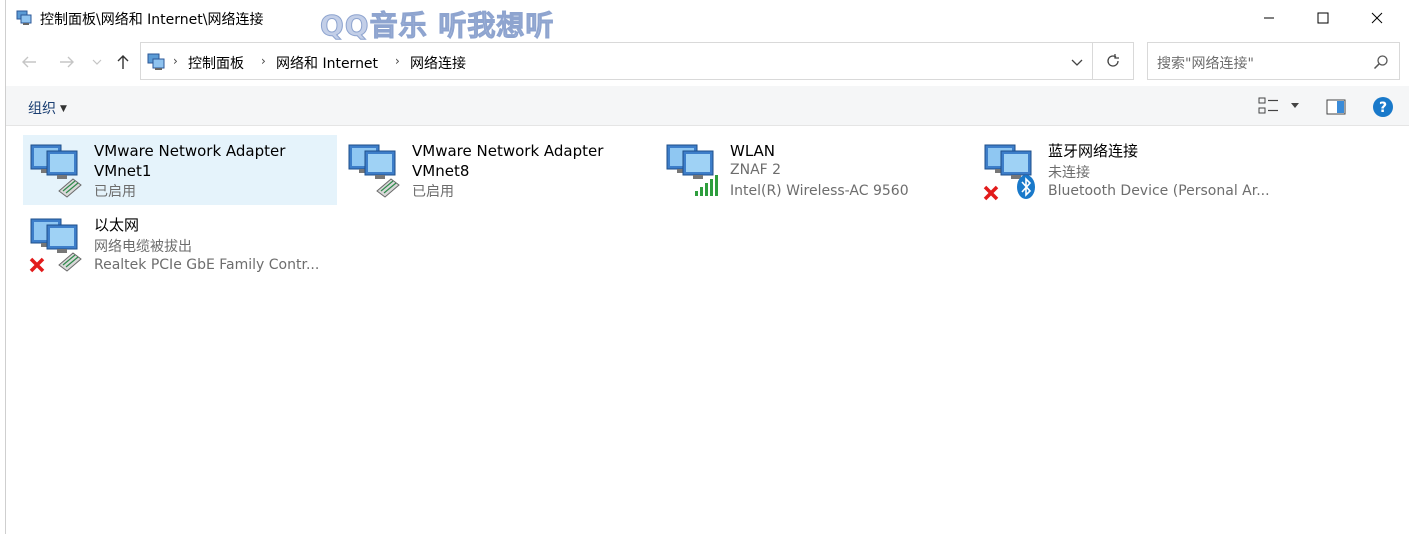  I want to click on maximize-button, so click(1323, 18).